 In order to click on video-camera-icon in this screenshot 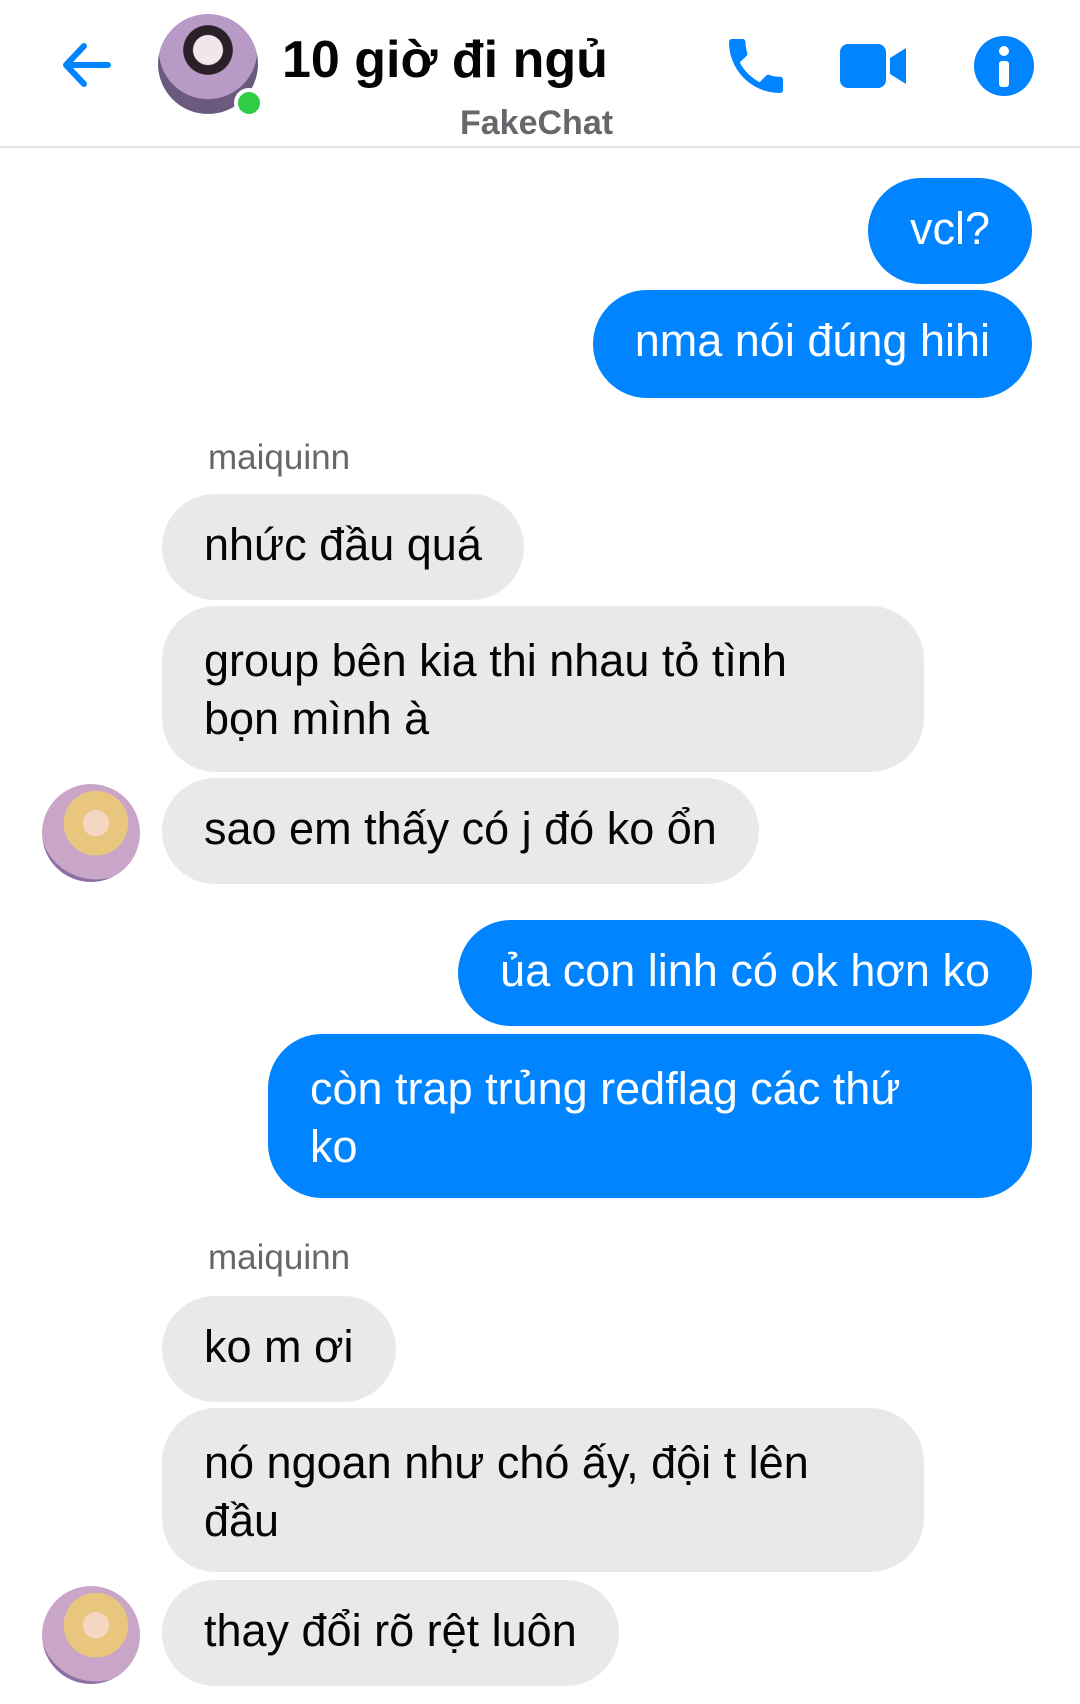, I will do `click(873, 66)`.